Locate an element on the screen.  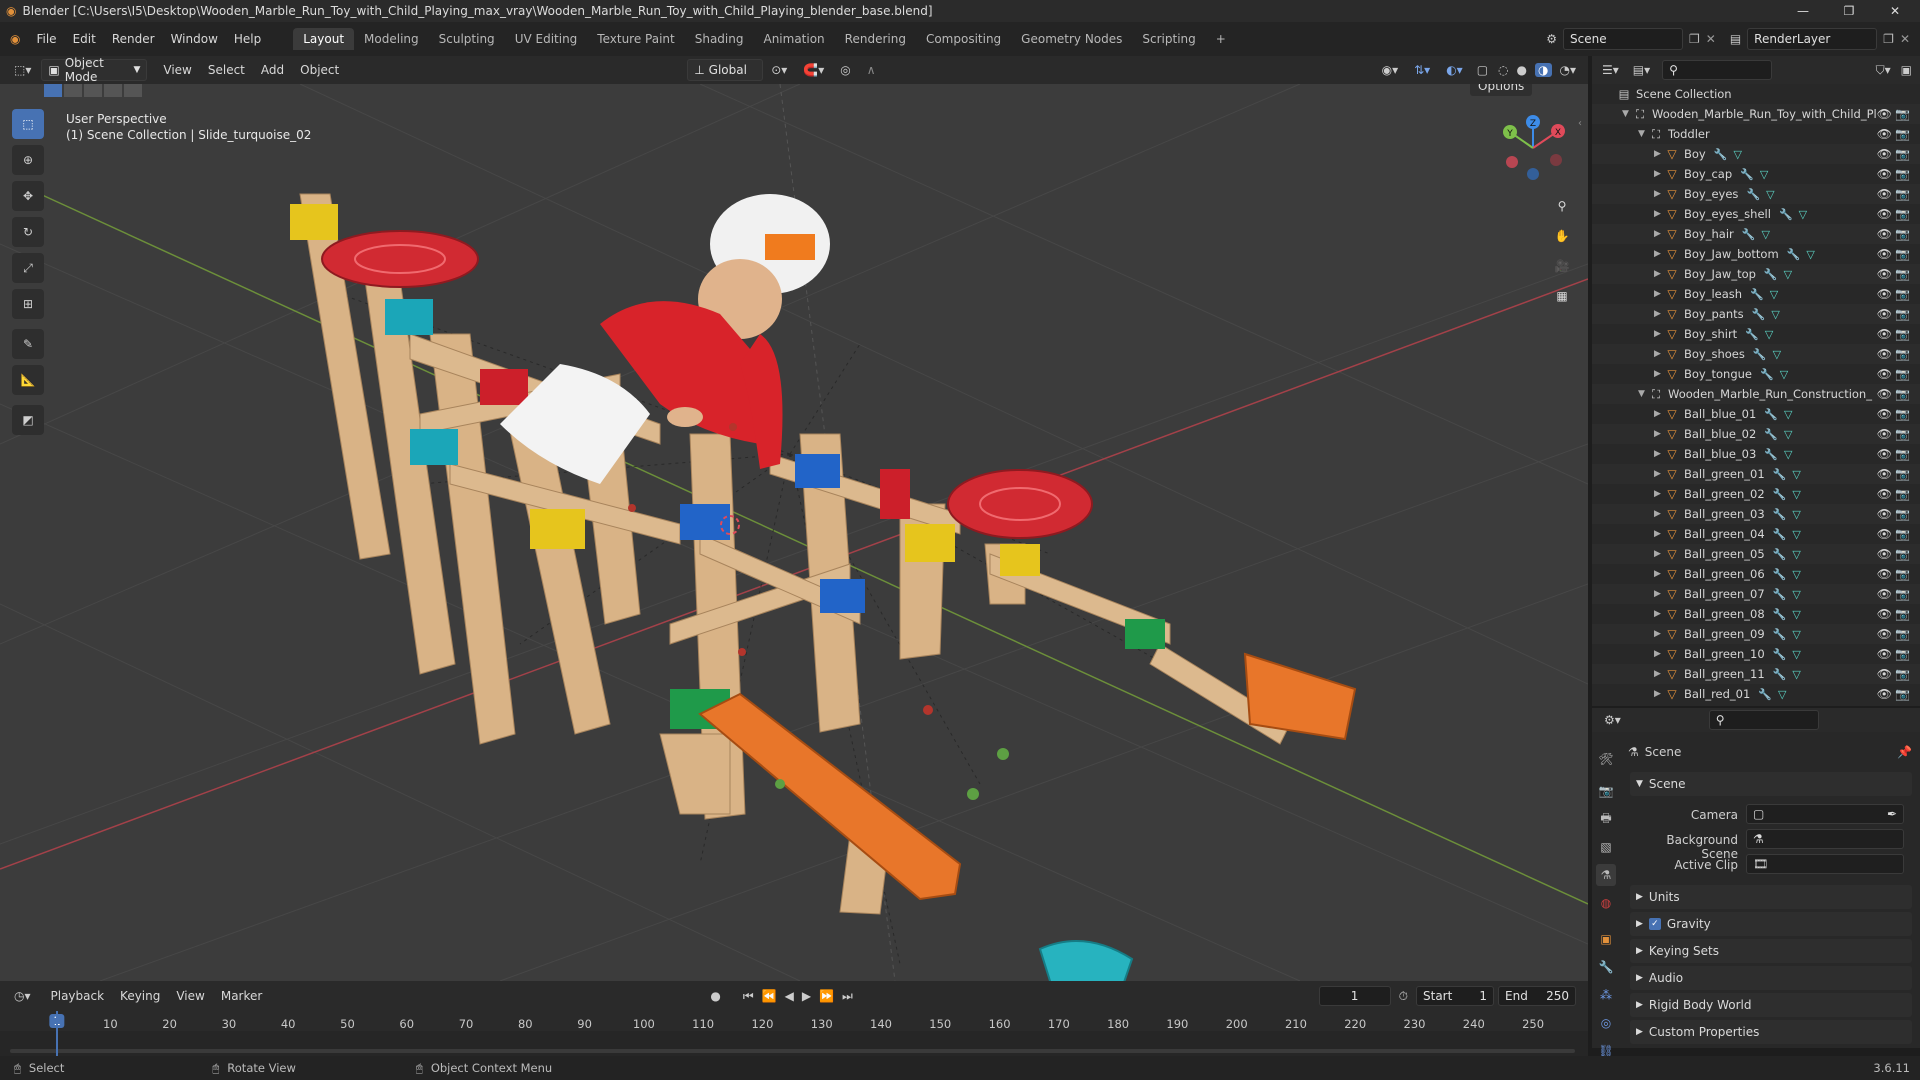
outliner-object-row: ▶ ▽ Ball_red_01 🔧 ▽ 👁 📷 is located at coordinates (1756, 694).